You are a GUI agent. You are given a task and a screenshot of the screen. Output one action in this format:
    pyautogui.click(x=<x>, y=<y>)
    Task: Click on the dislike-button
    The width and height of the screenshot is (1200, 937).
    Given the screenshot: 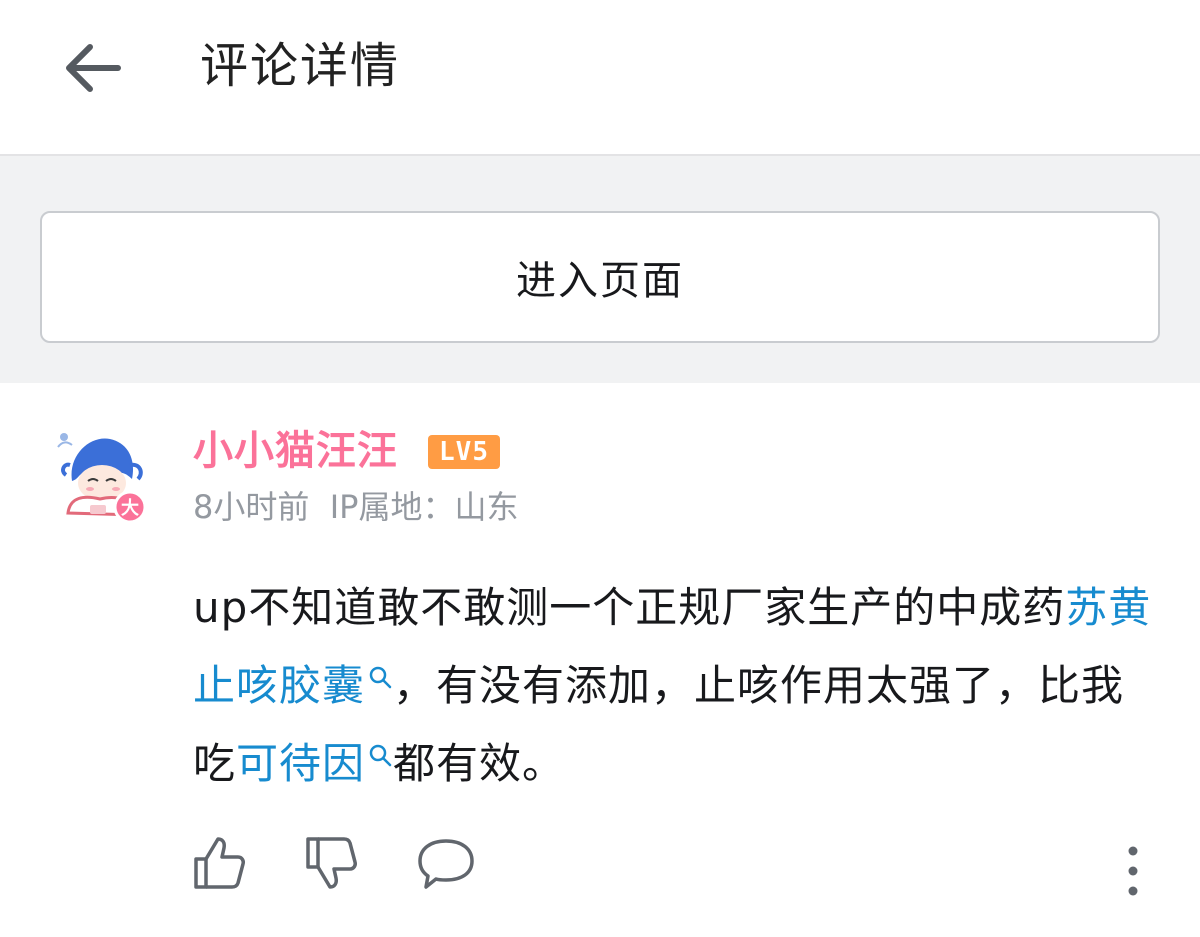 What is the action you would take?
    pyautogui.click(x=332, y=863)
    